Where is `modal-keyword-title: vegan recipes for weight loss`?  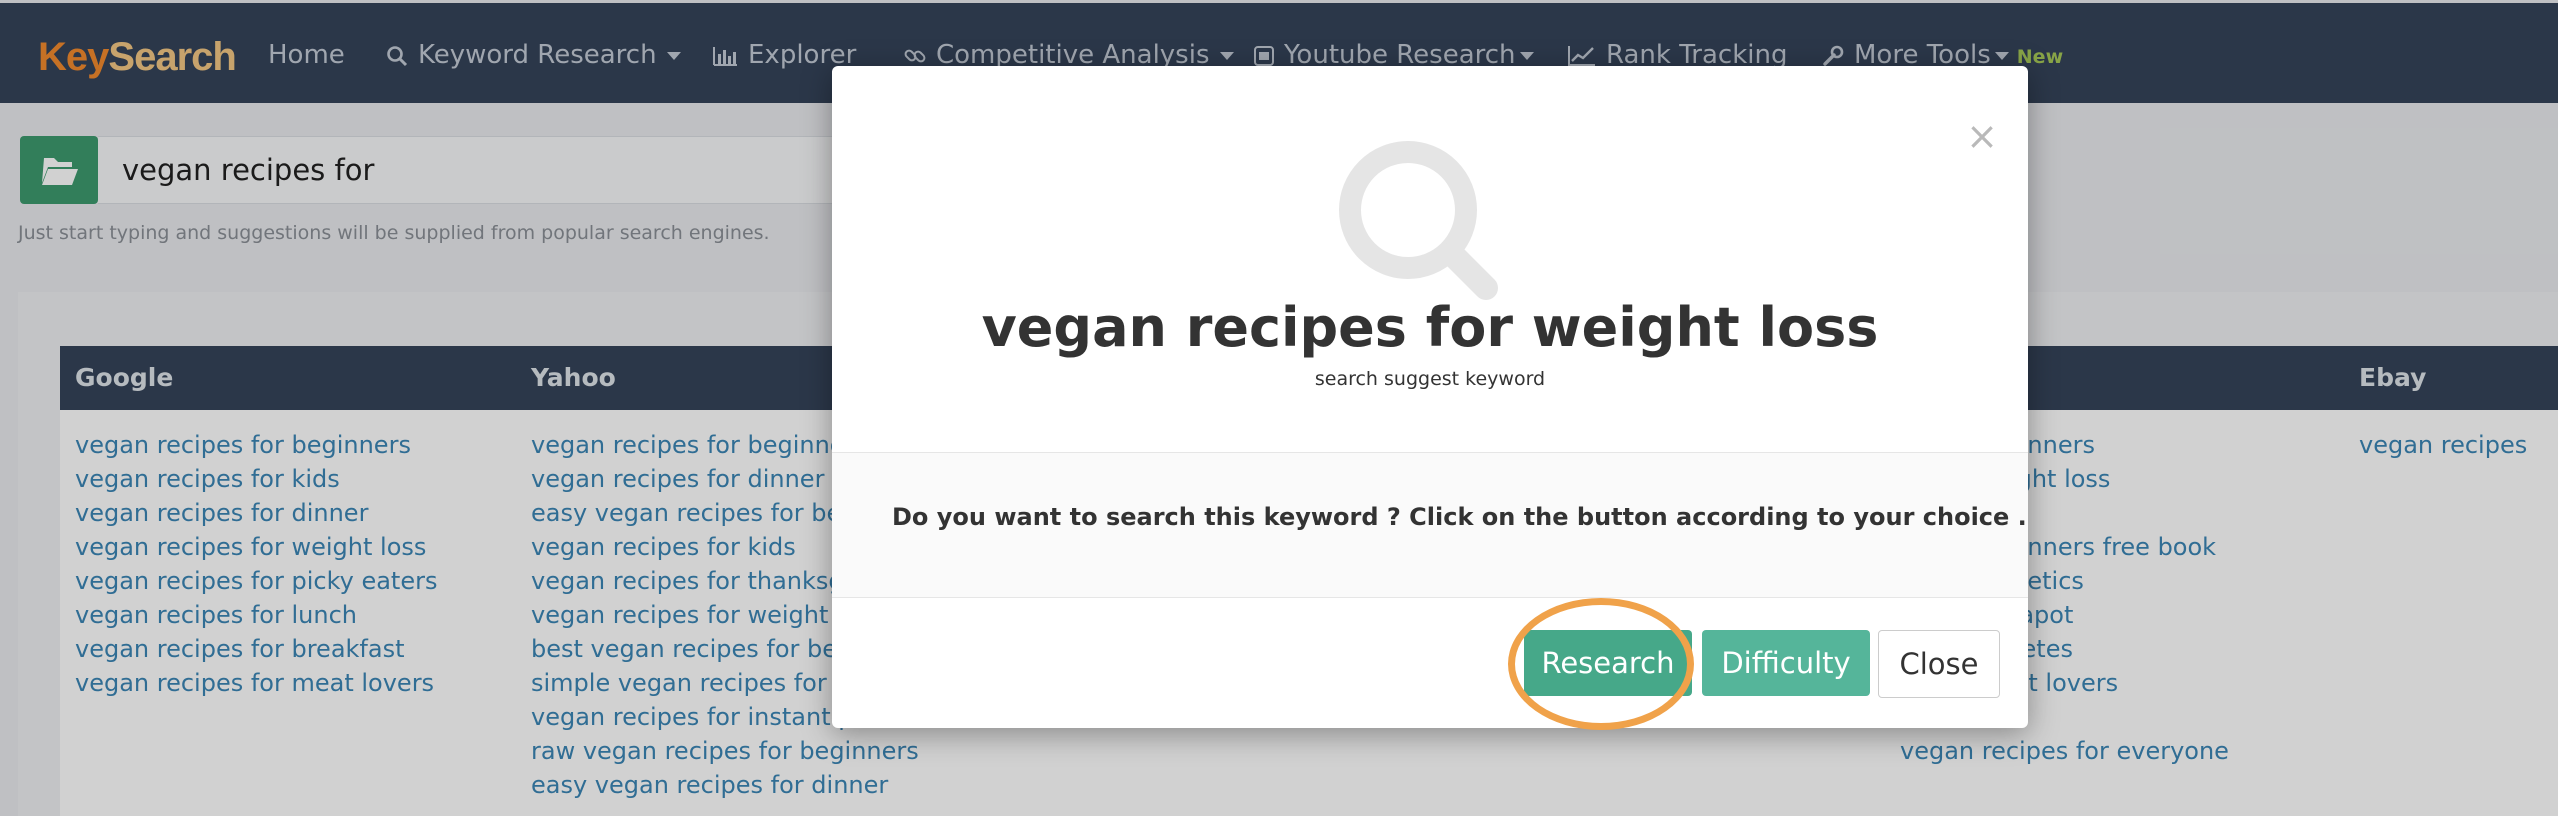
modal-keyword-title: vegan recipes for weight loss is located at coordinates (1430, 327).